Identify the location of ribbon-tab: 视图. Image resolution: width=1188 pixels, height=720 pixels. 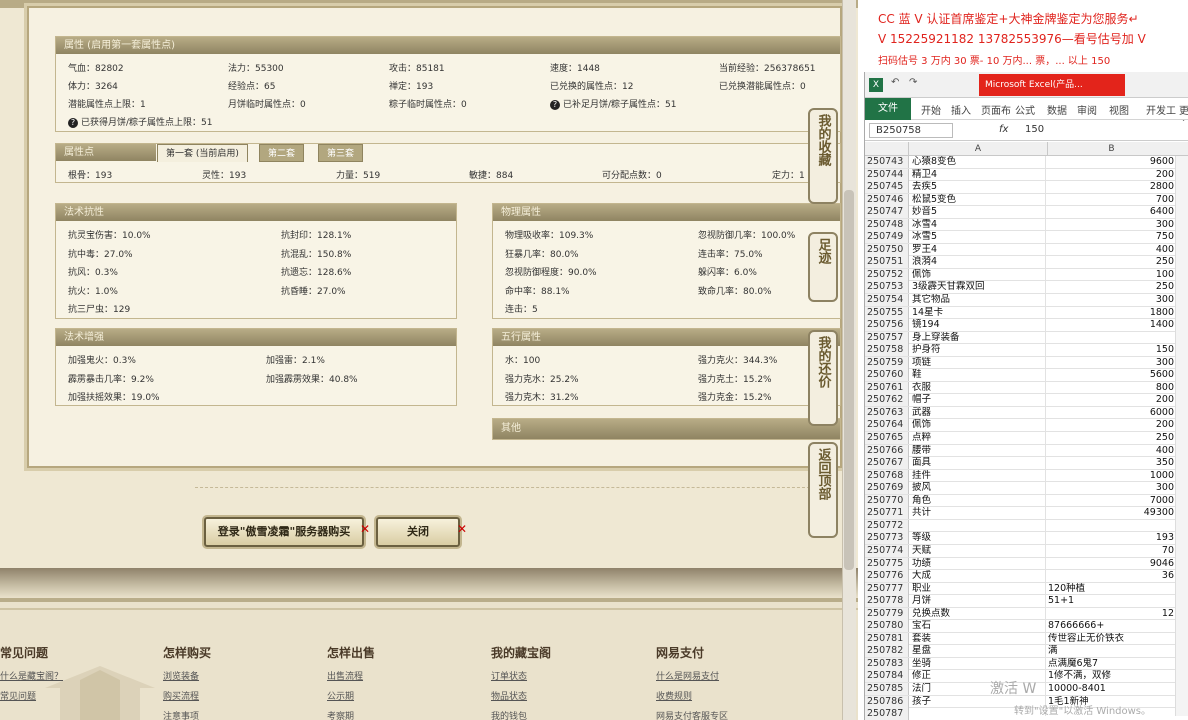
(1119, 109).